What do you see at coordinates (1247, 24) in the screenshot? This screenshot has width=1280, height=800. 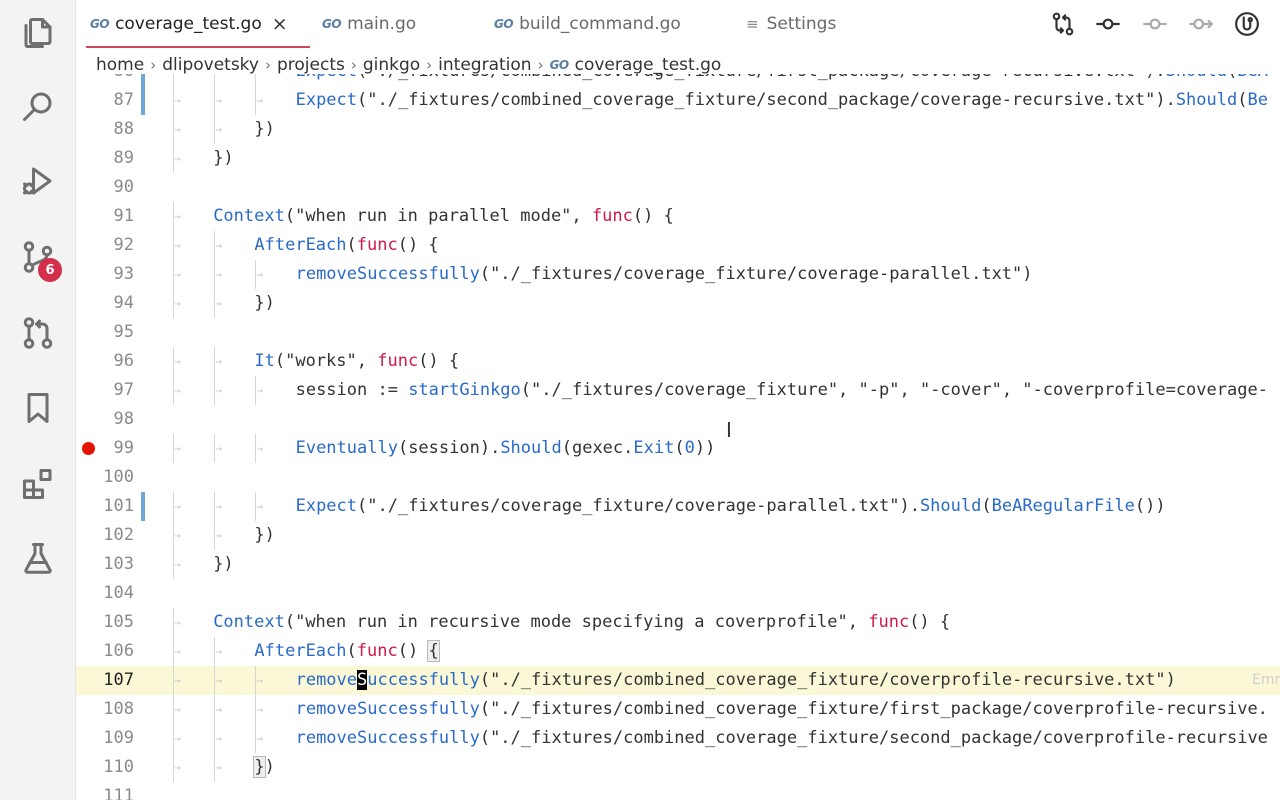 I see `gitlens-icon` at bounding box center [1247, 24].